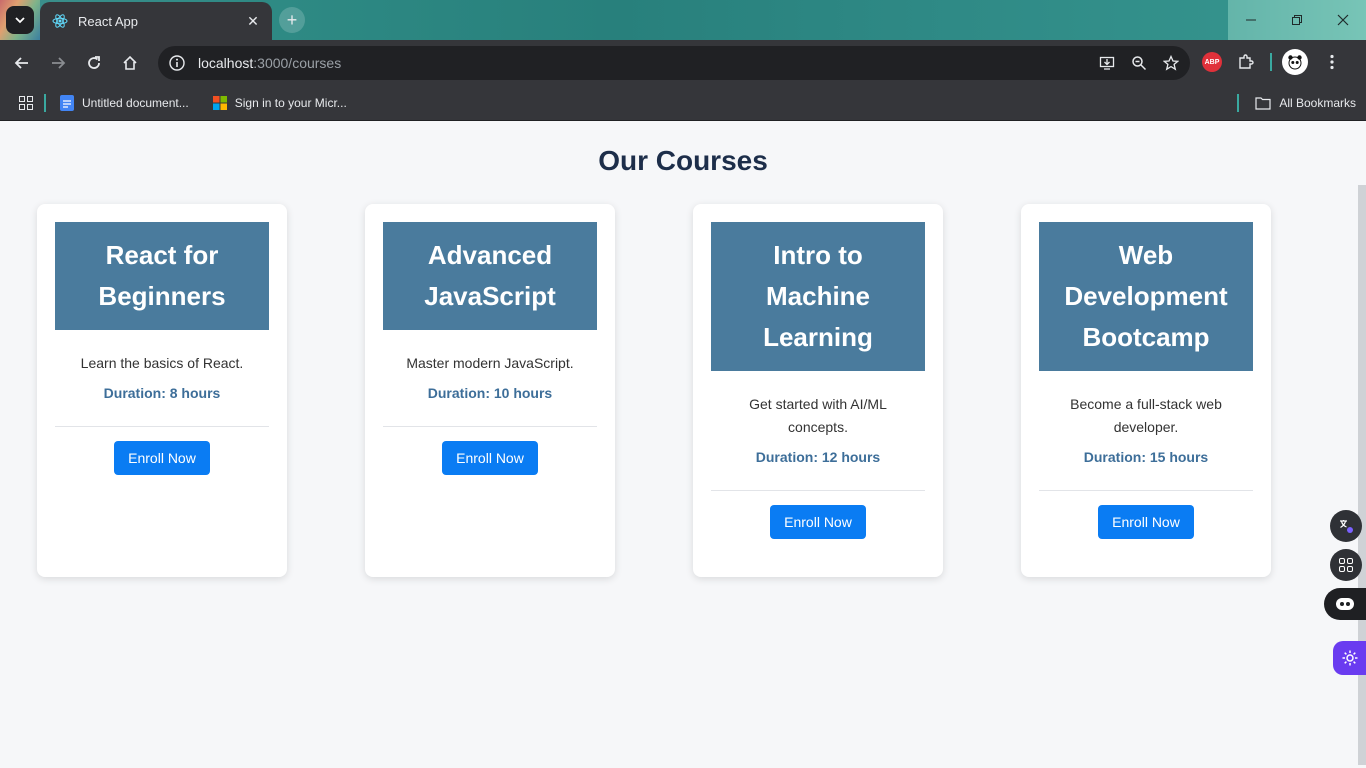  I want to click on home-icon, so click(130, 62).